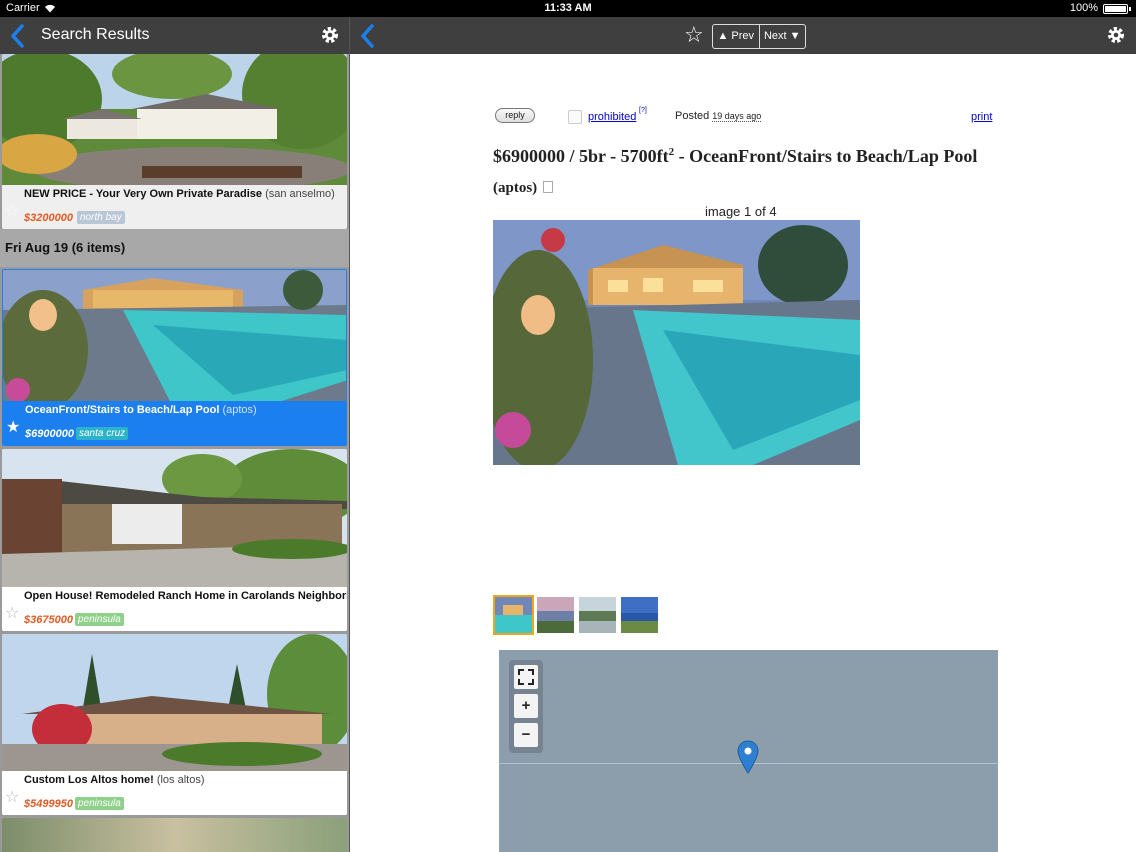  Describe the element at coordinates (981, 117) in the screenshot. I see `print-link: print` at that location.